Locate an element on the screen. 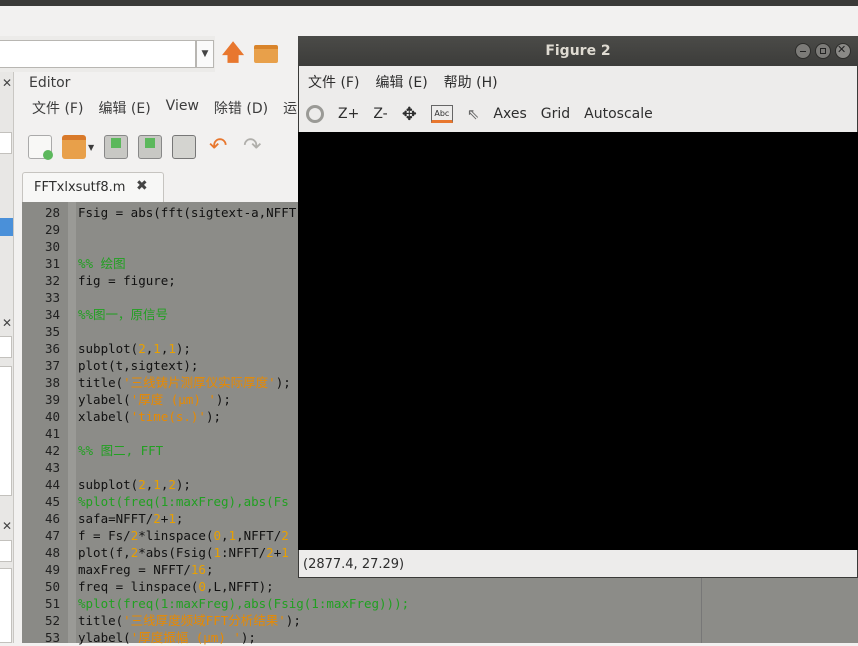 Image resolution: width=858 pixels, height=646 pixels. code-line: subplot(2,1,2); is located at coordinates (134, 484).